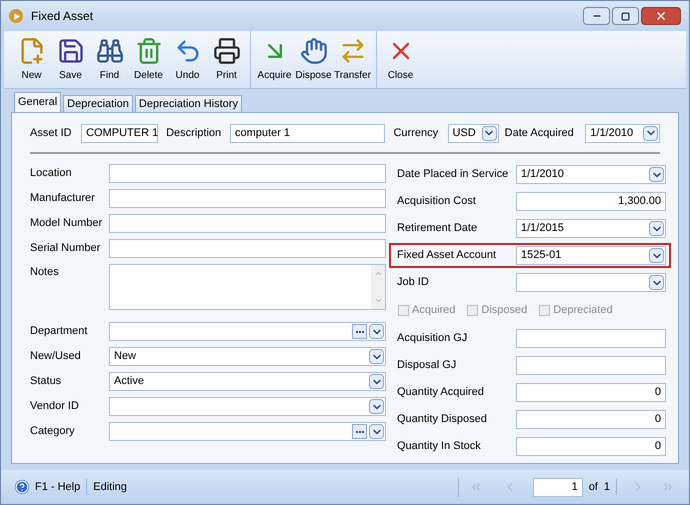 The image size is (690, 505). Describe the element at coordinates (314, 50) in the screenshot. I see `hand-icon` at that location.